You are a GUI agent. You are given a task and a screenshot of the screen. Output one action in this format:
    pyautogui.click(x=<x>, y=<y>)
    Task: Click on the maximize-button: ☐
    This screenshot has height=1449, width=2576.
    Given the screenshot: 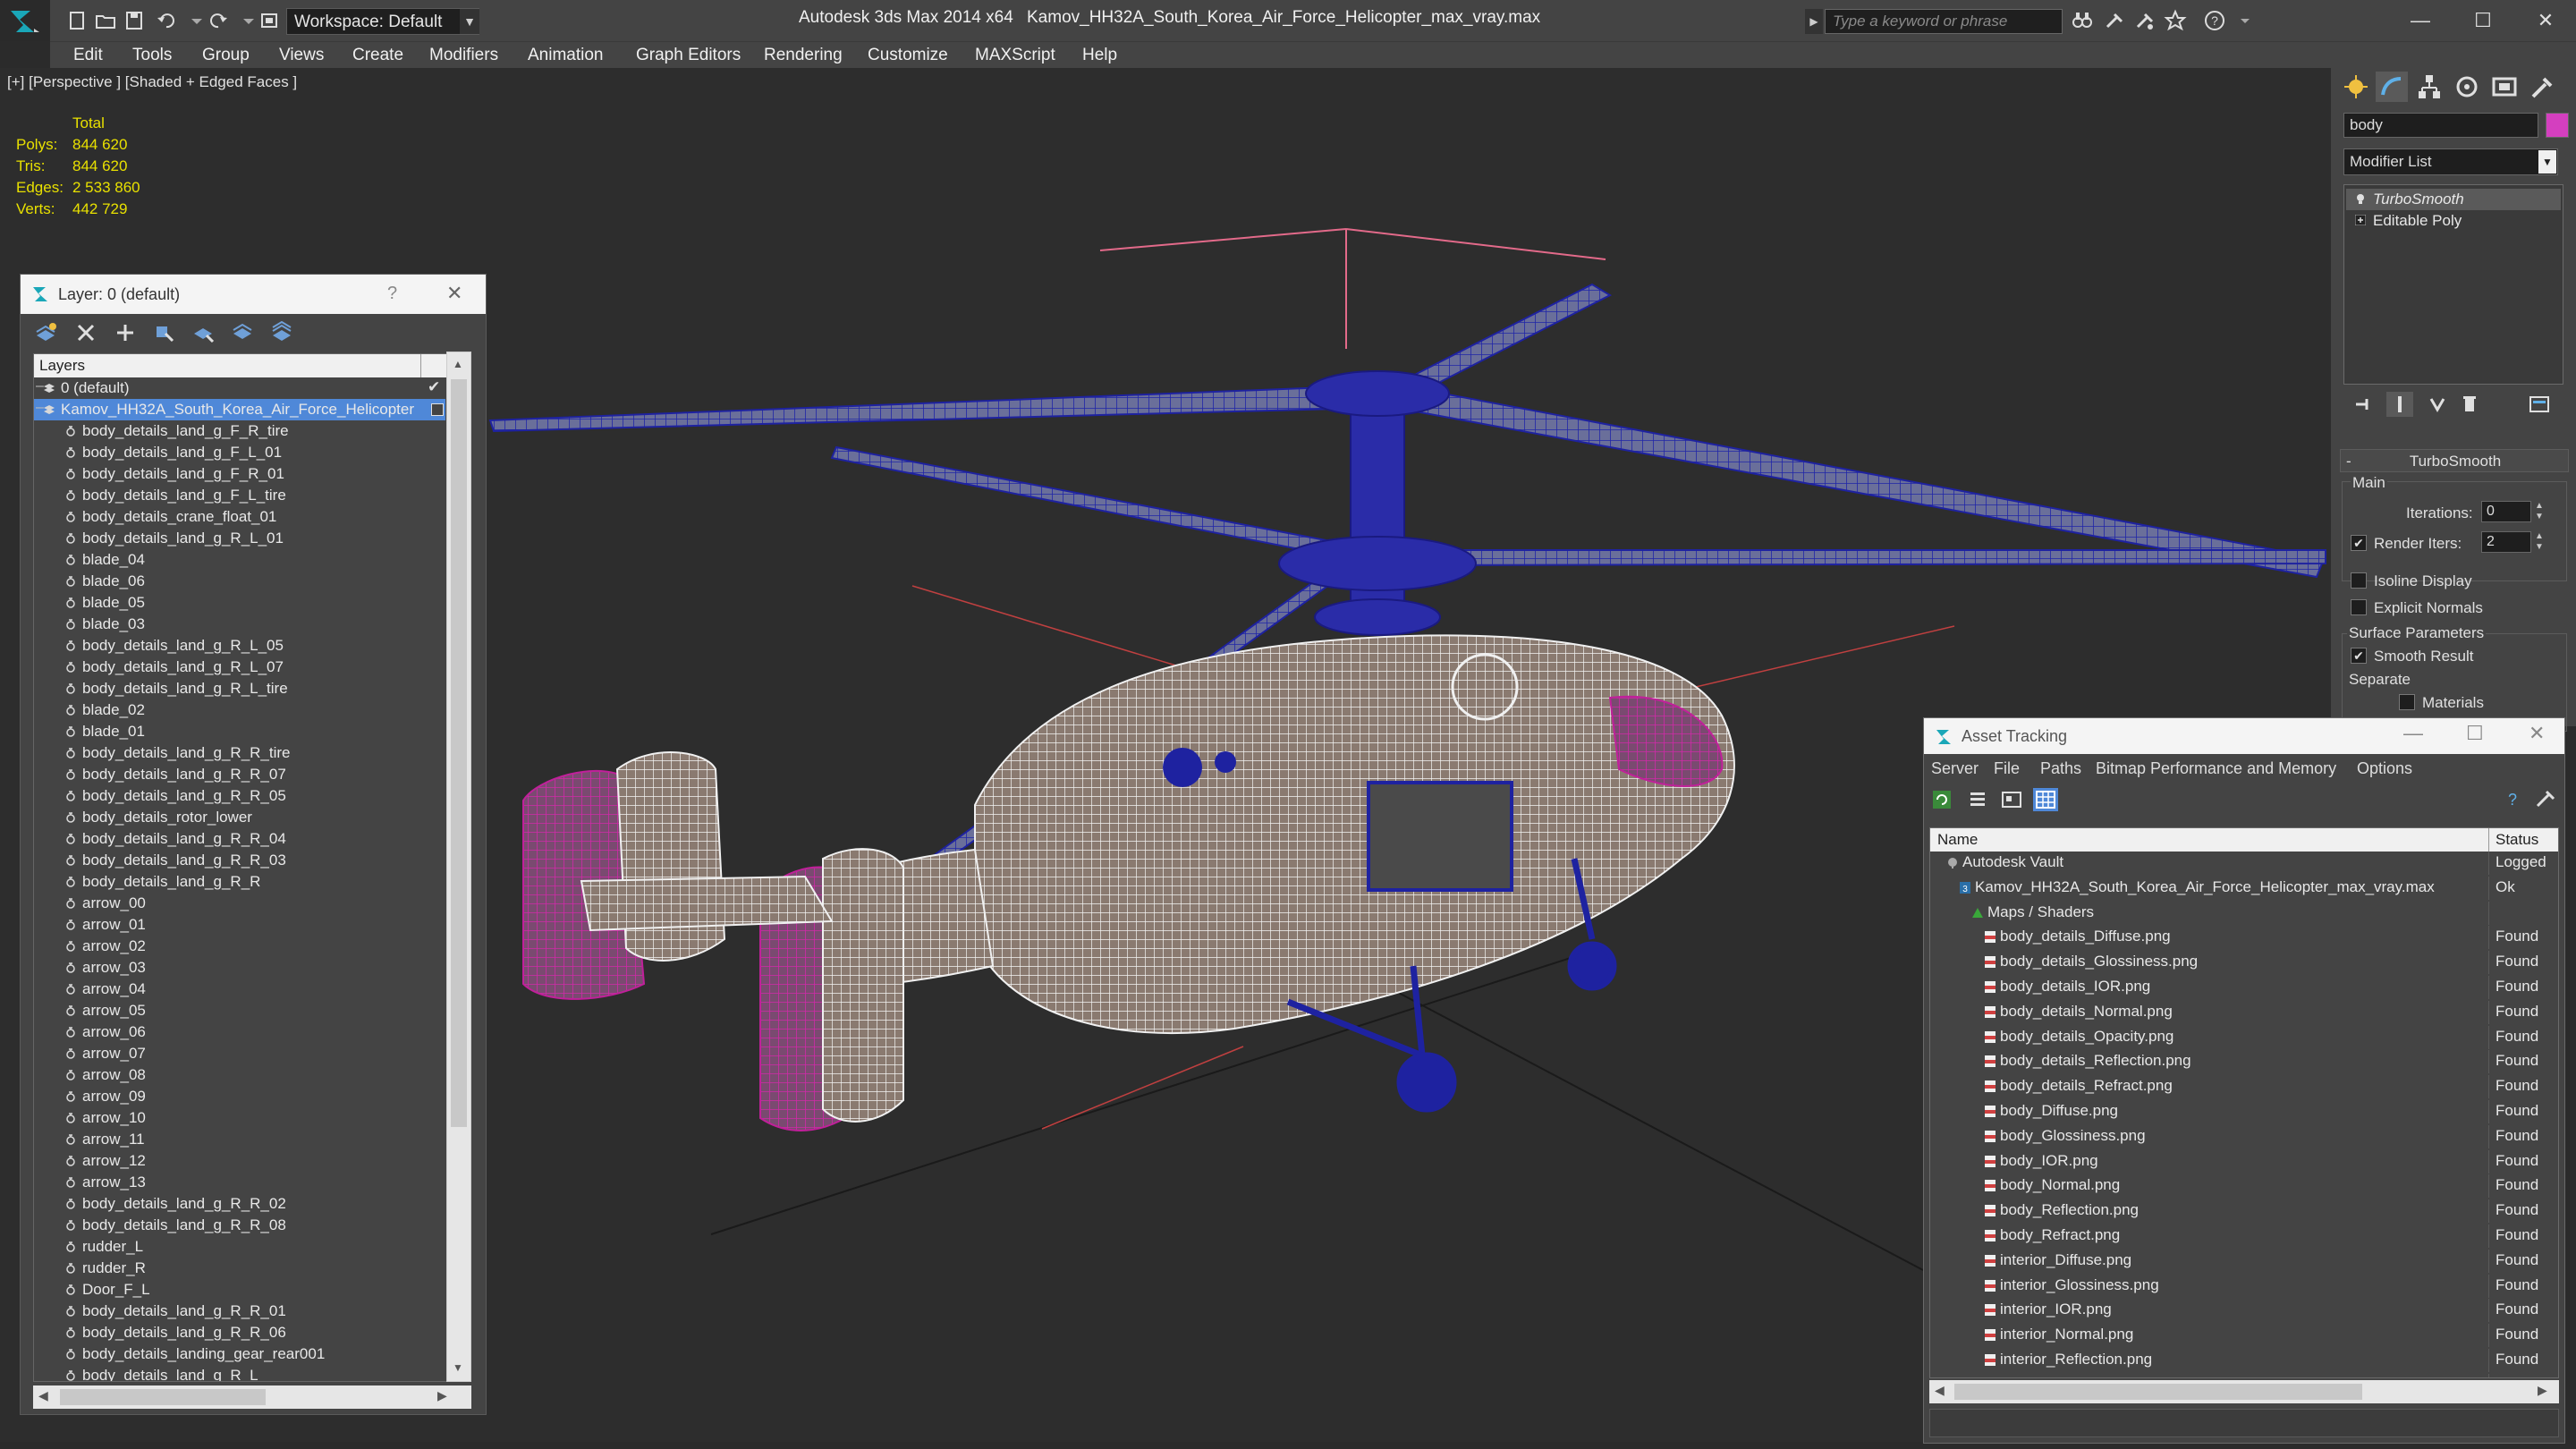 What is the action you would take?
    pyautogui.click(x=2475, y=733)
    